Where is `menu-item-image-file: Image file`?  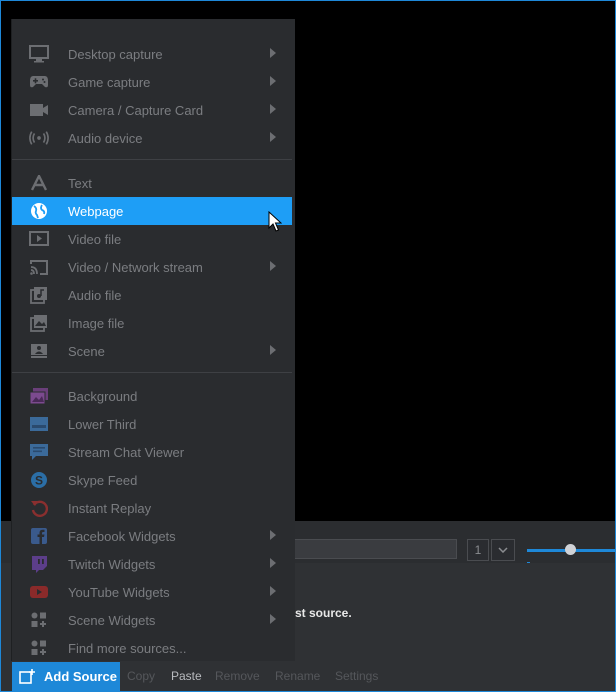
menu-item-image-file: Image file is located at coordinates (152, 323).